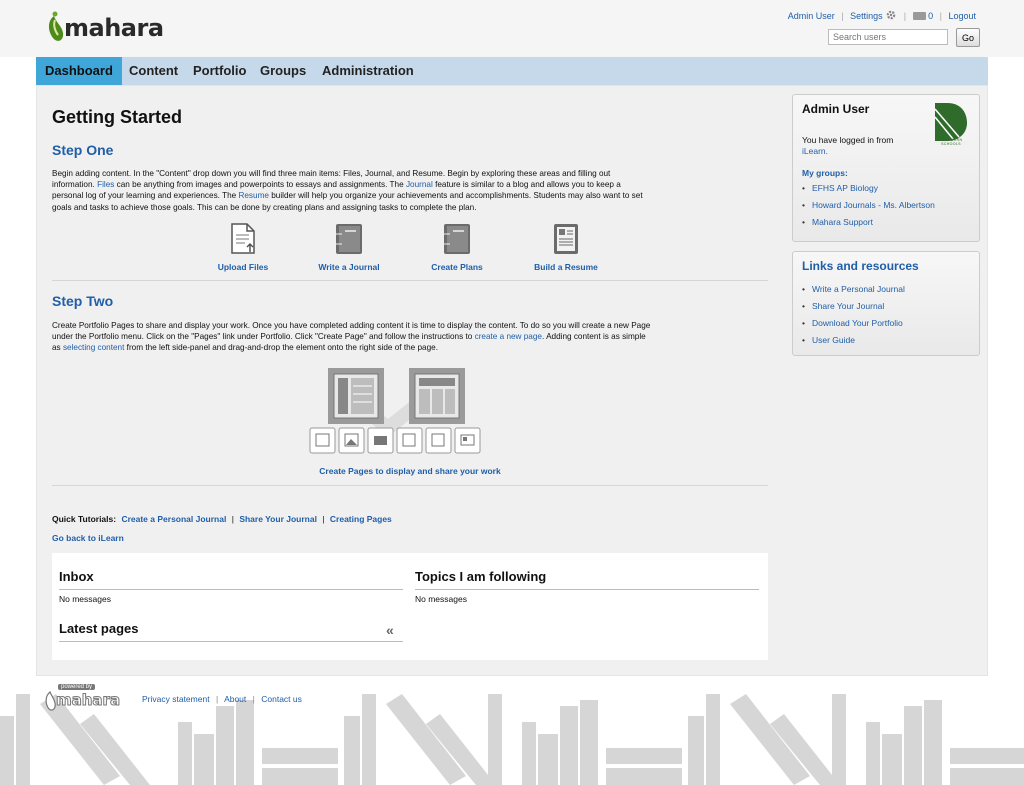 The image size is (1024, 785). What do you see at coordinates (84, 519) in the screenshot?
I see `quick-tutorials-label: Quick Tutorials:` at bounding box center [84, 519].